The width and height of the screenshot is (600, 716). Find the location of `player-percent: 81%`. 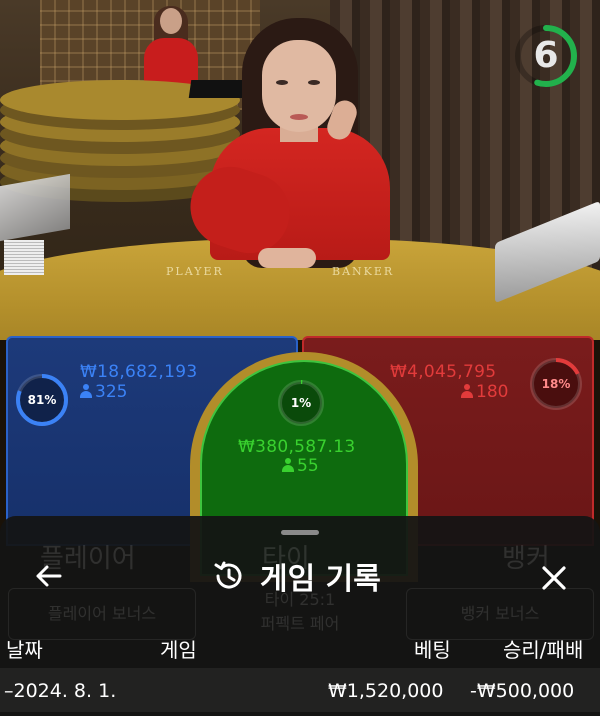

player-percent: 81% is located at coordinates (42, 400).